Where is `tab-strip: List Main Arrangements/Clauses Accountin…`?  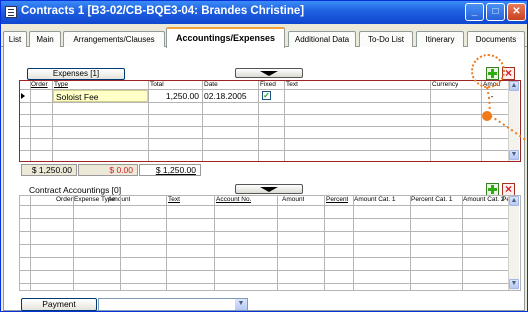 tab-strip: List Main Arrangements/Clauses Accountin… is located at coordinates (264, 37).